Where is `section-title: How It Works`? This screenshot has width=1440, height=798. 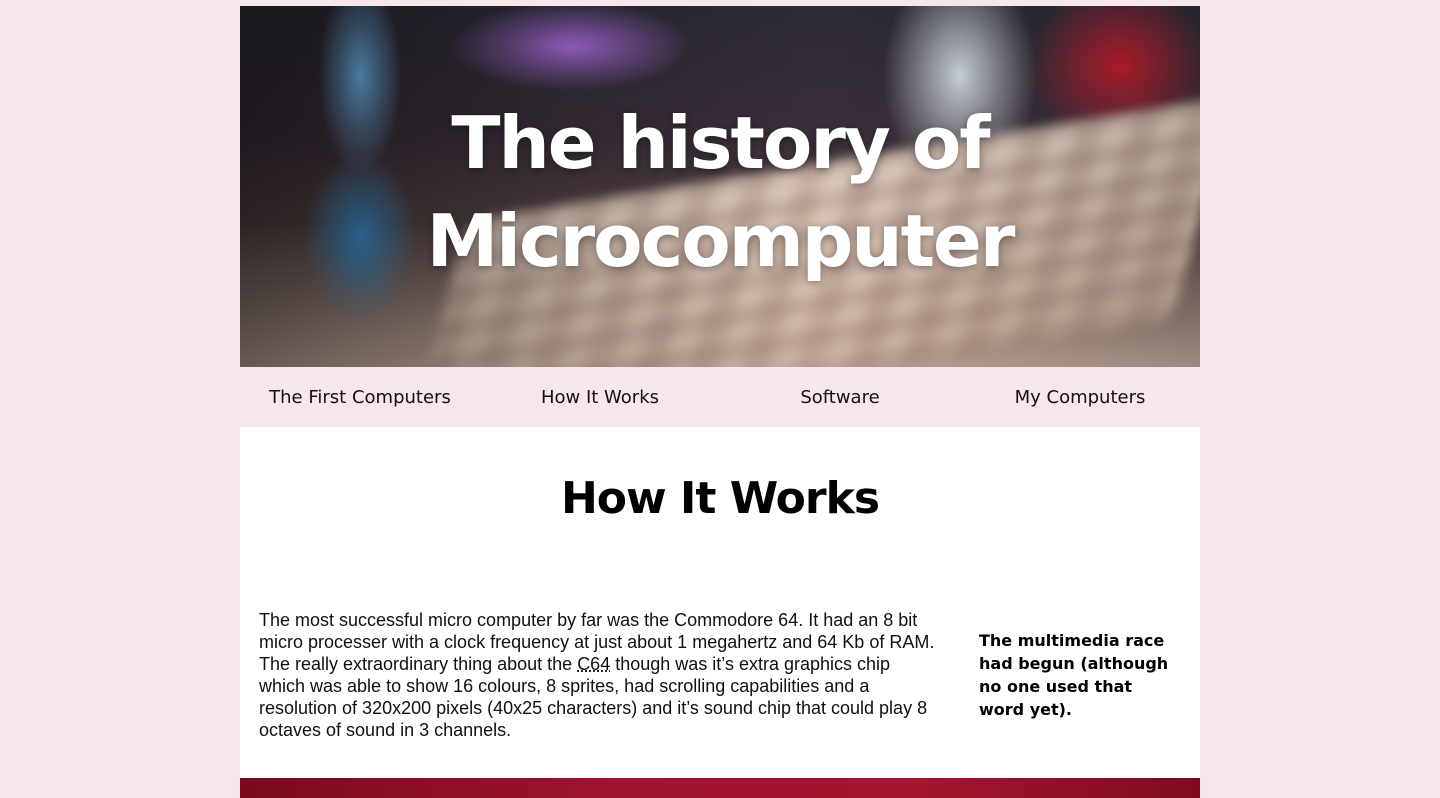 section-title: How It Works is located at coordinates (720, 498).